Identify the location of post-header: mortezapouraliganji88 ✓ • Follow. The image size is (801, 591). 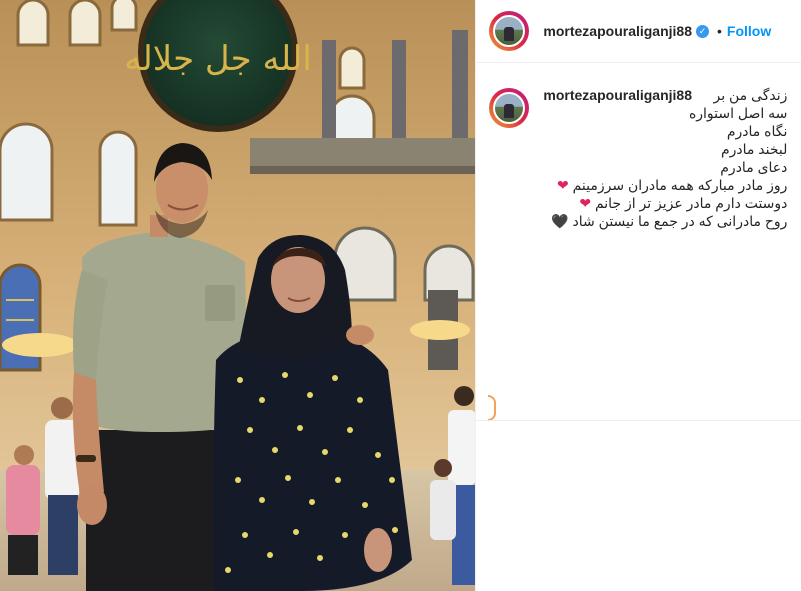
(638, 31).